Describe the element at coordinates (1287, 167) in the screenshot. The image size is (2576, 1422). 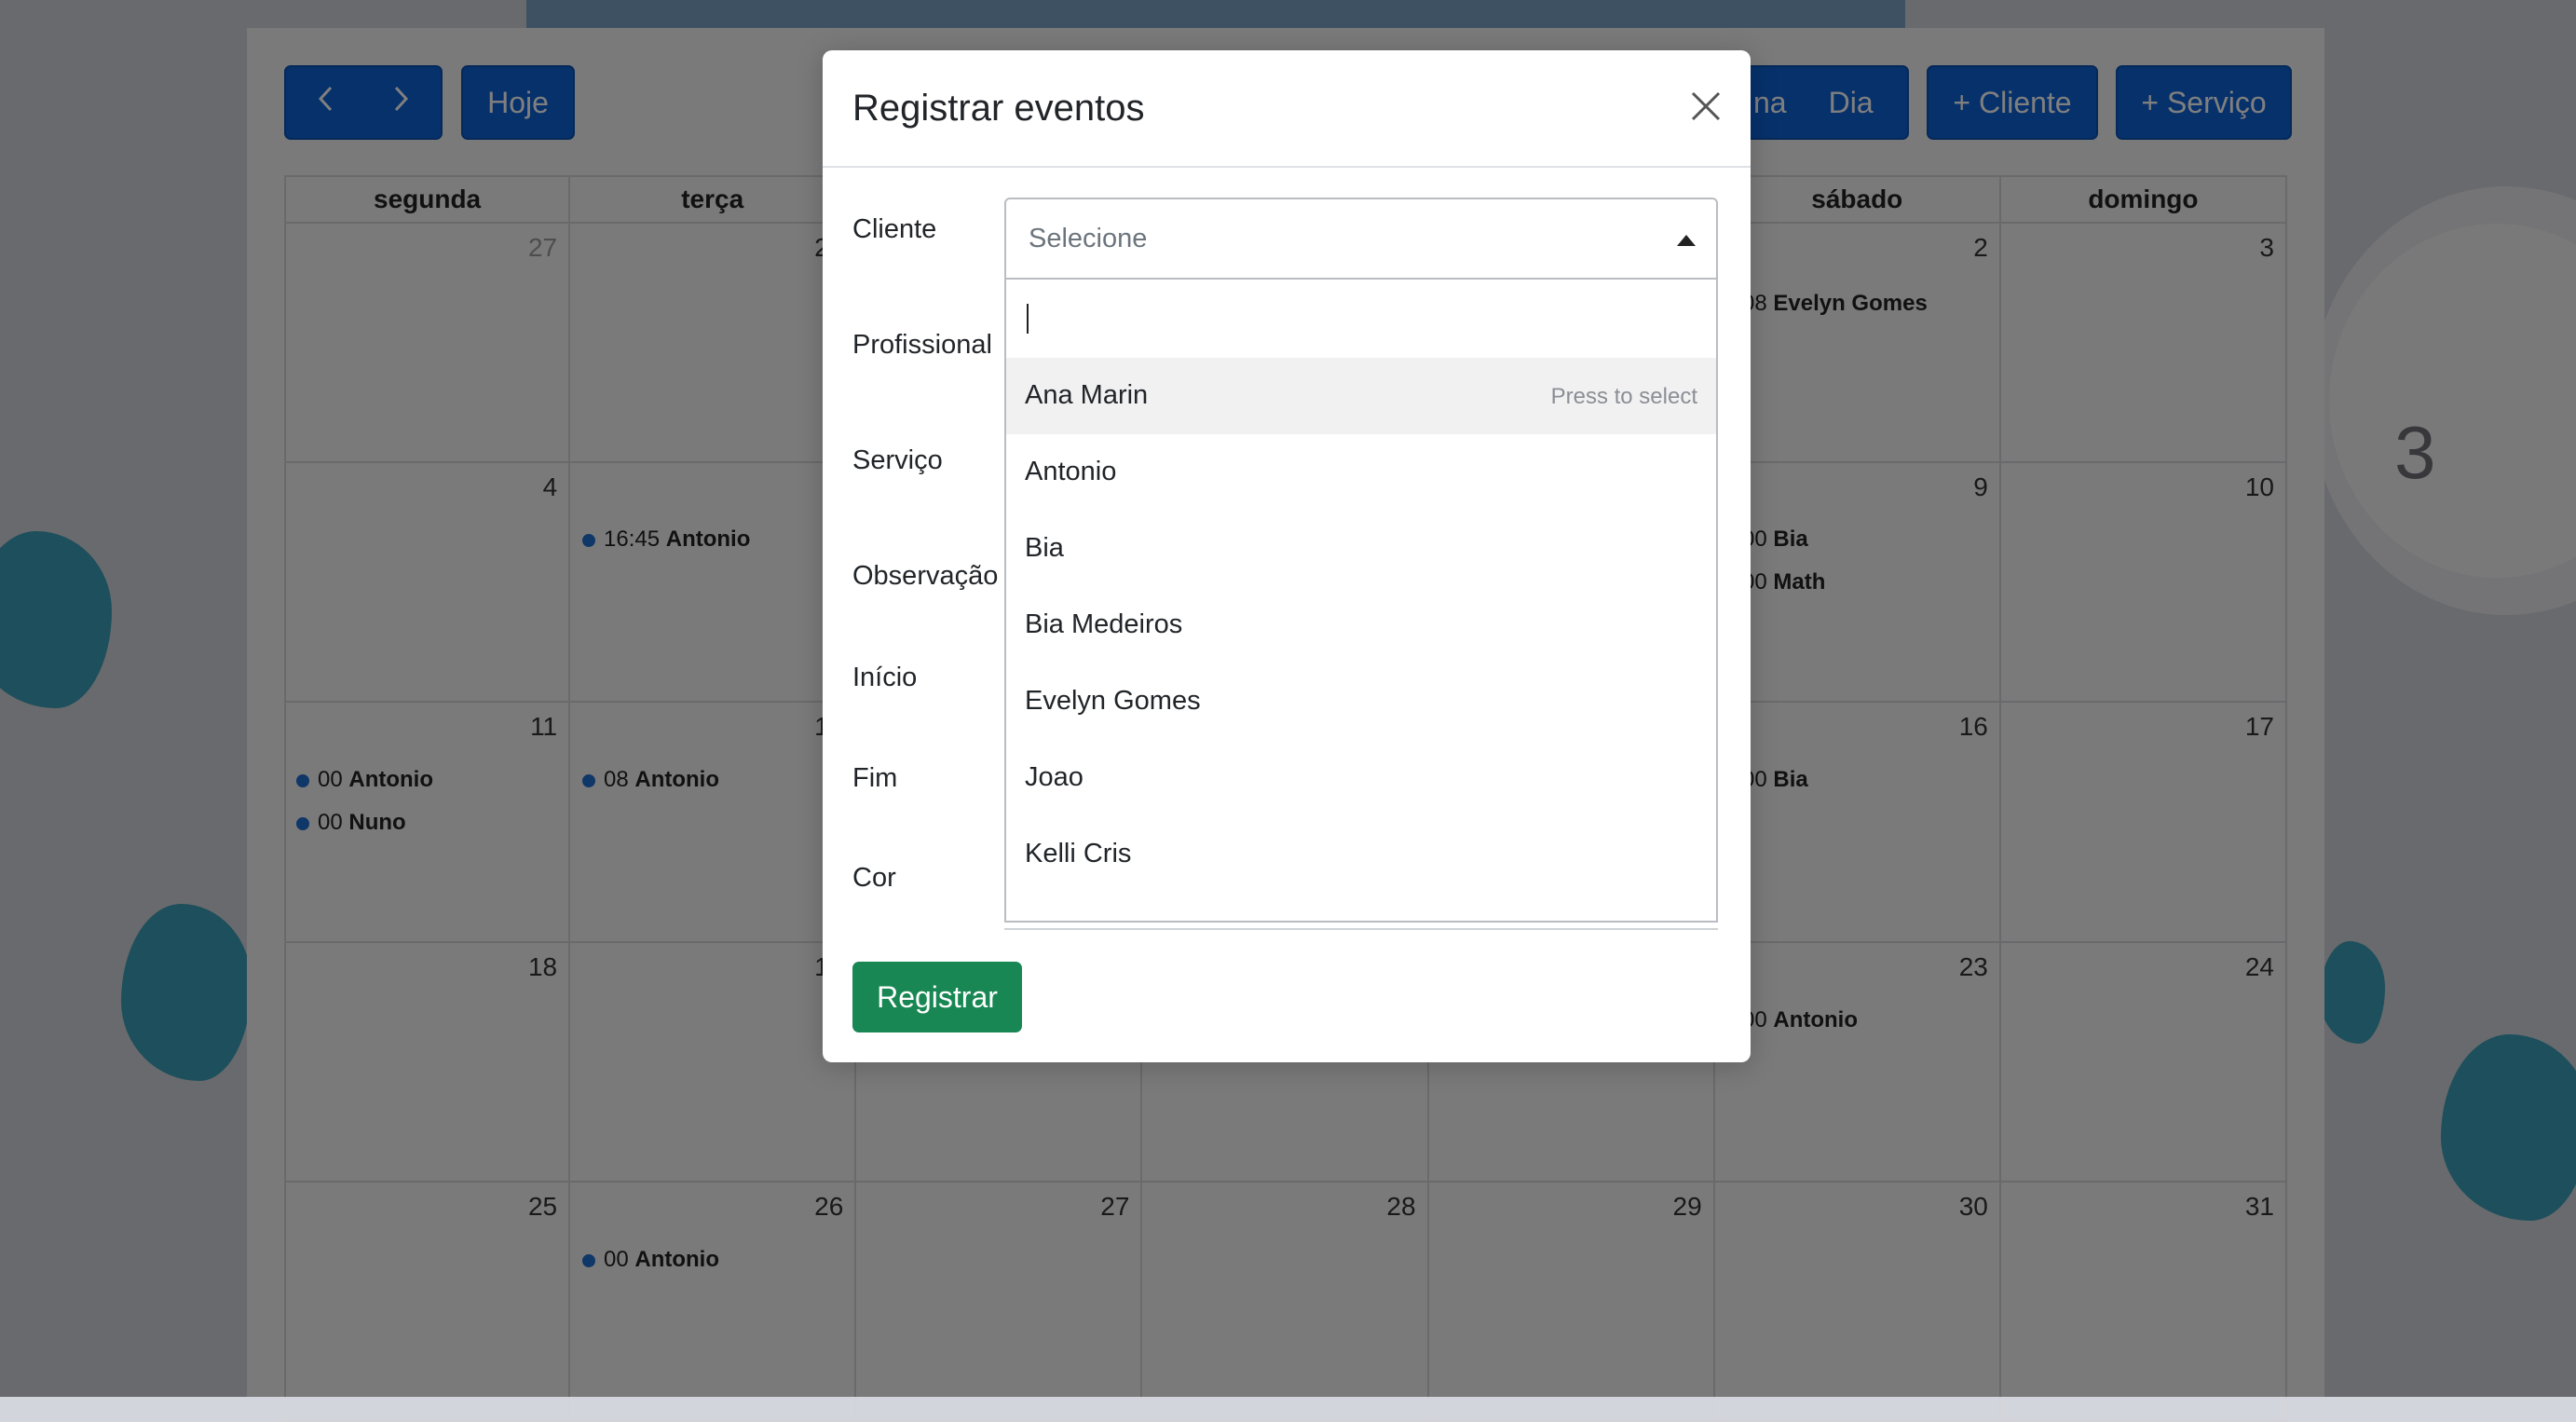
I see `modal-divider` at that location.